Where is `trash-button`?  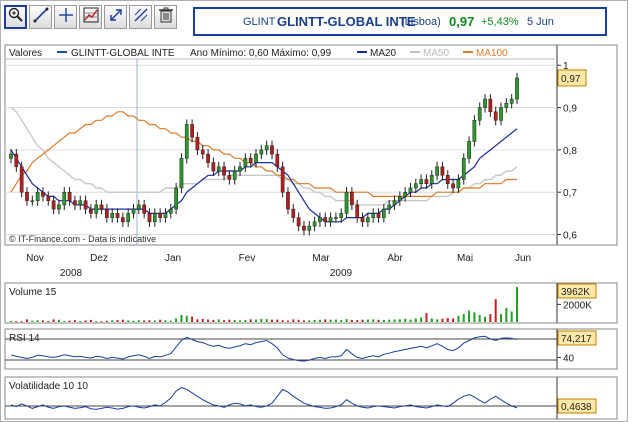 trash-button is located at coordinates (165, 17).